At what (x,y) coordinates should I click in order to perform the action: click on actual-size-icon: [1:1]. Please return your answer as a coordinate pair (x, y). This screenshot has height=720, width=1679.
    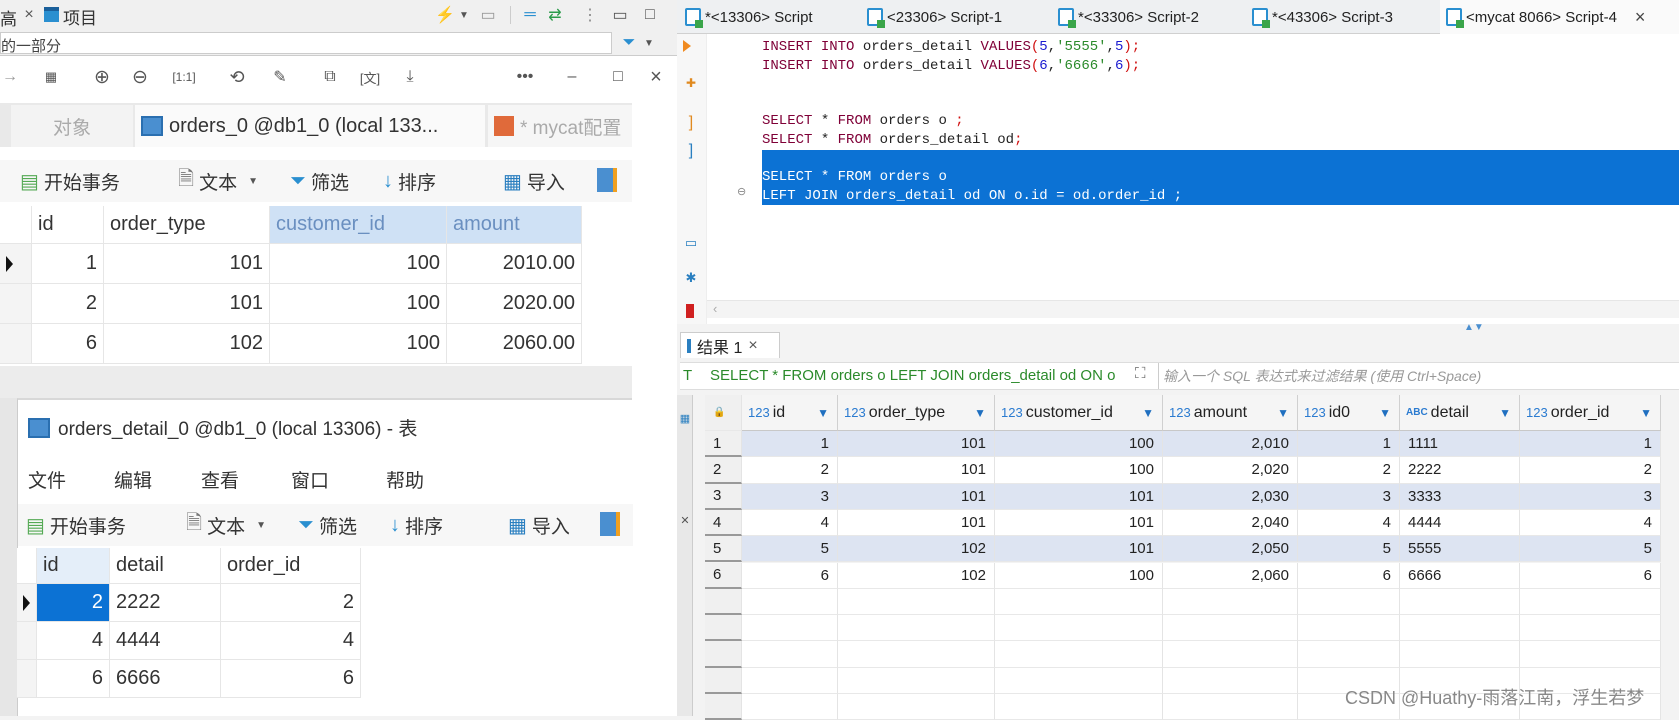
    Looking at the image, I should click on (184, 77).